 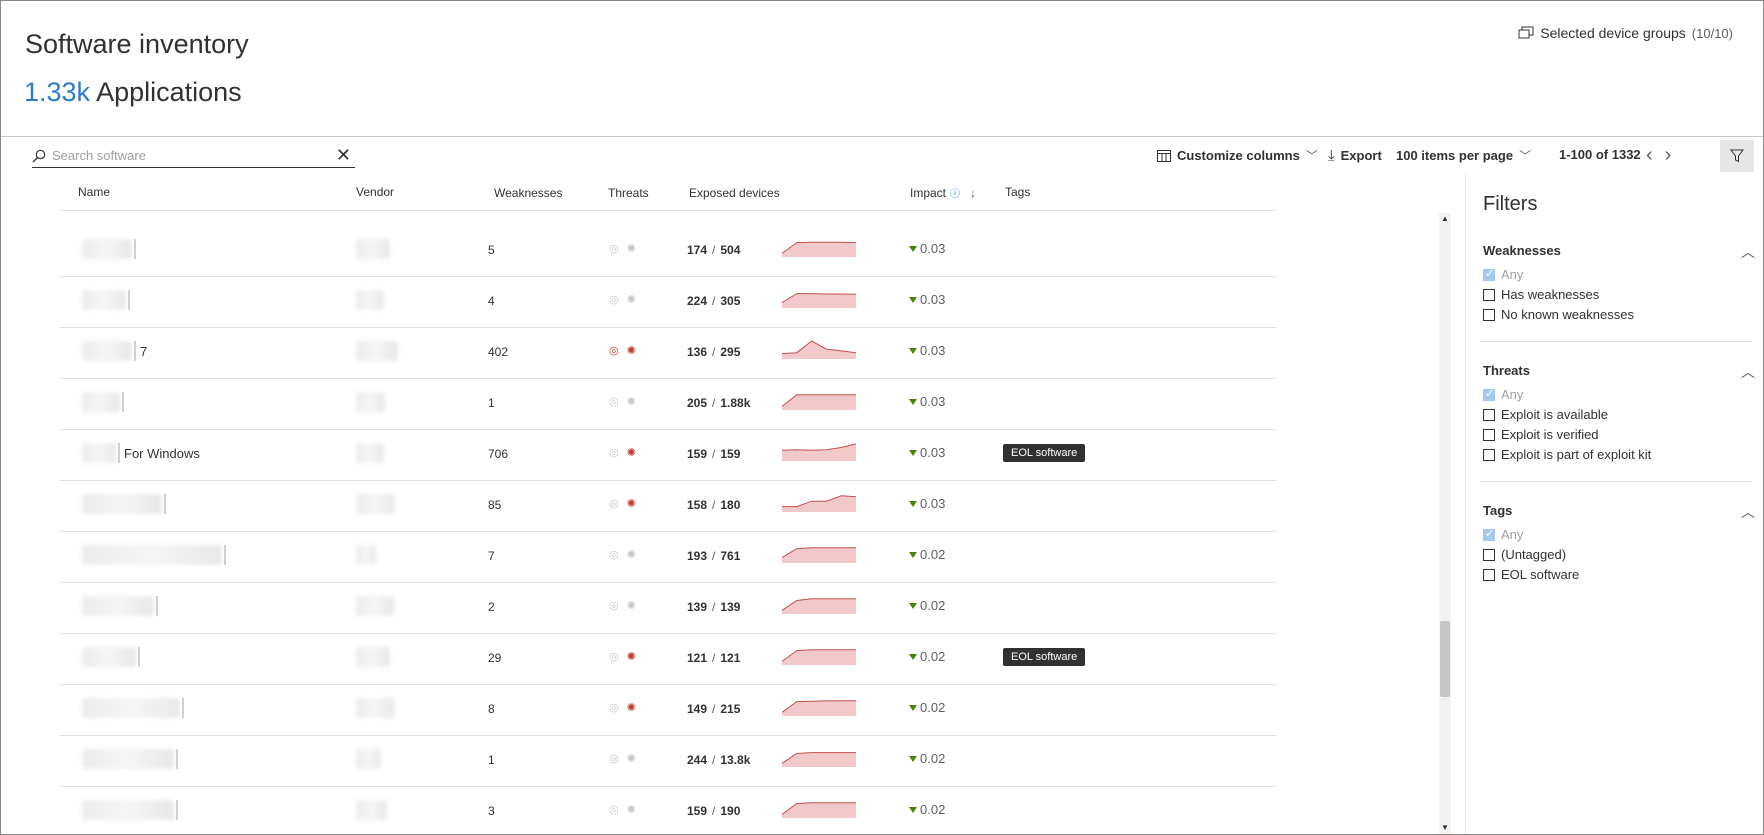 I want to click on filter-section-title: Threats, so click(x=1506, y=370).